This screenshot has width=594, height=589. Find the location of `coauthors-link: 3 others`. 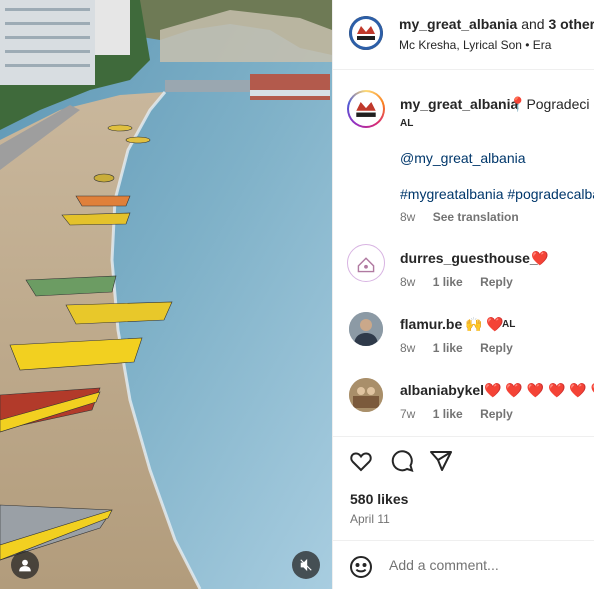

coauthors-link: 3 others is located at coordinates (571, 24).